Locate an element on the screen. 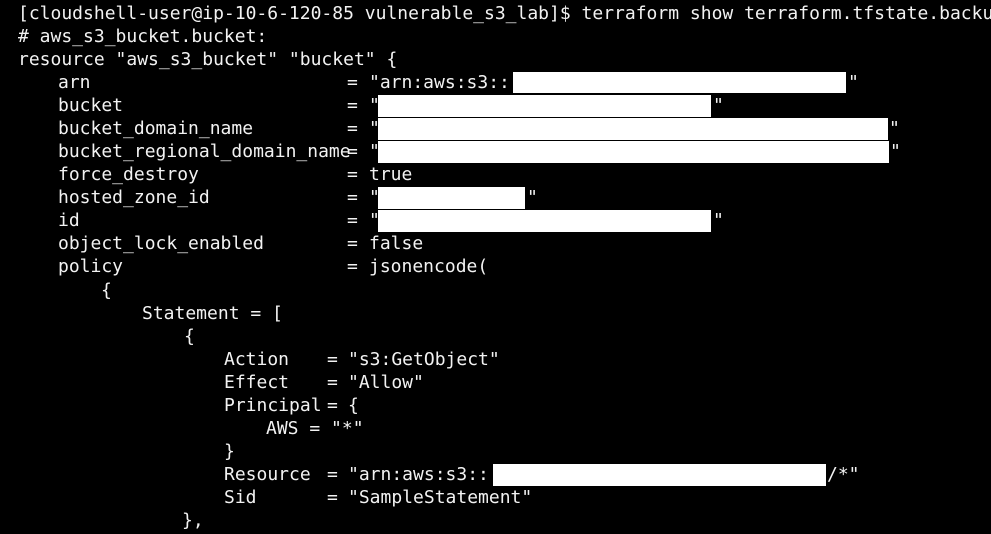 The width and height of the screenshot is (991, 534). attr-key: object_lock_enabled is located at coordinates (161, 243).